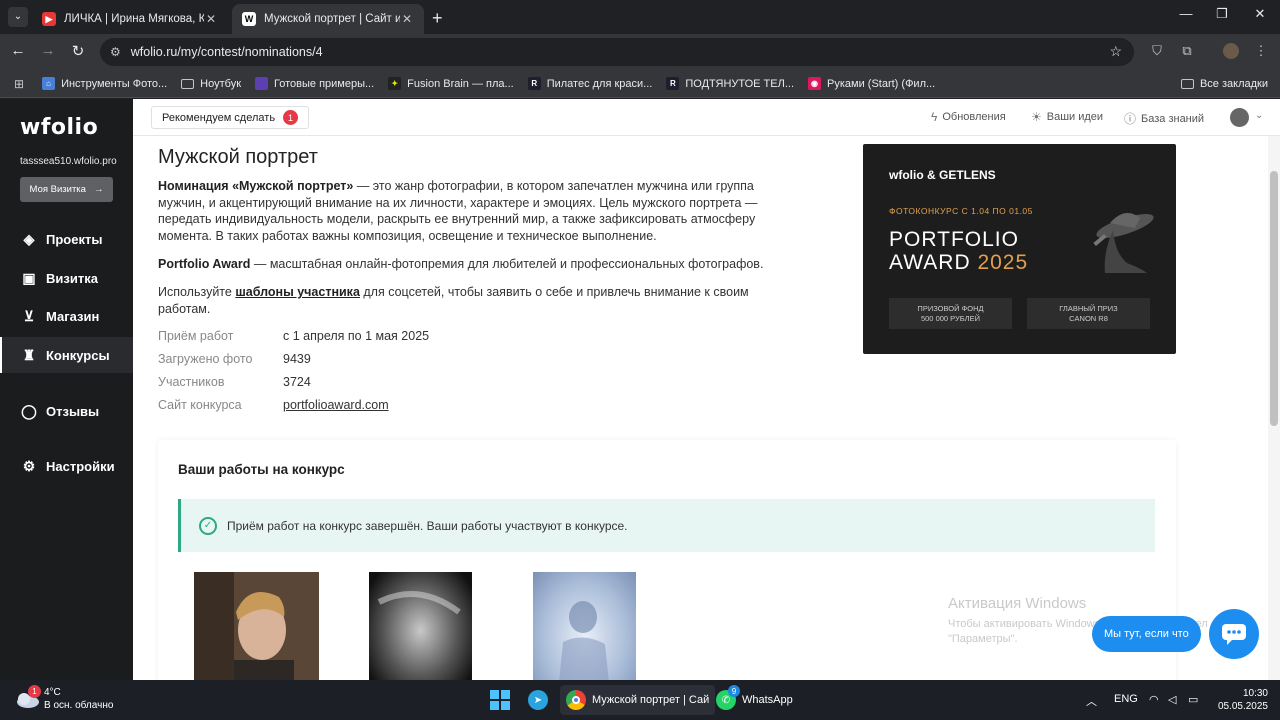  Describe the element at coordinates (73, 316) in the screenshot. I see `sidebar-item-label: Магазин` at that location.